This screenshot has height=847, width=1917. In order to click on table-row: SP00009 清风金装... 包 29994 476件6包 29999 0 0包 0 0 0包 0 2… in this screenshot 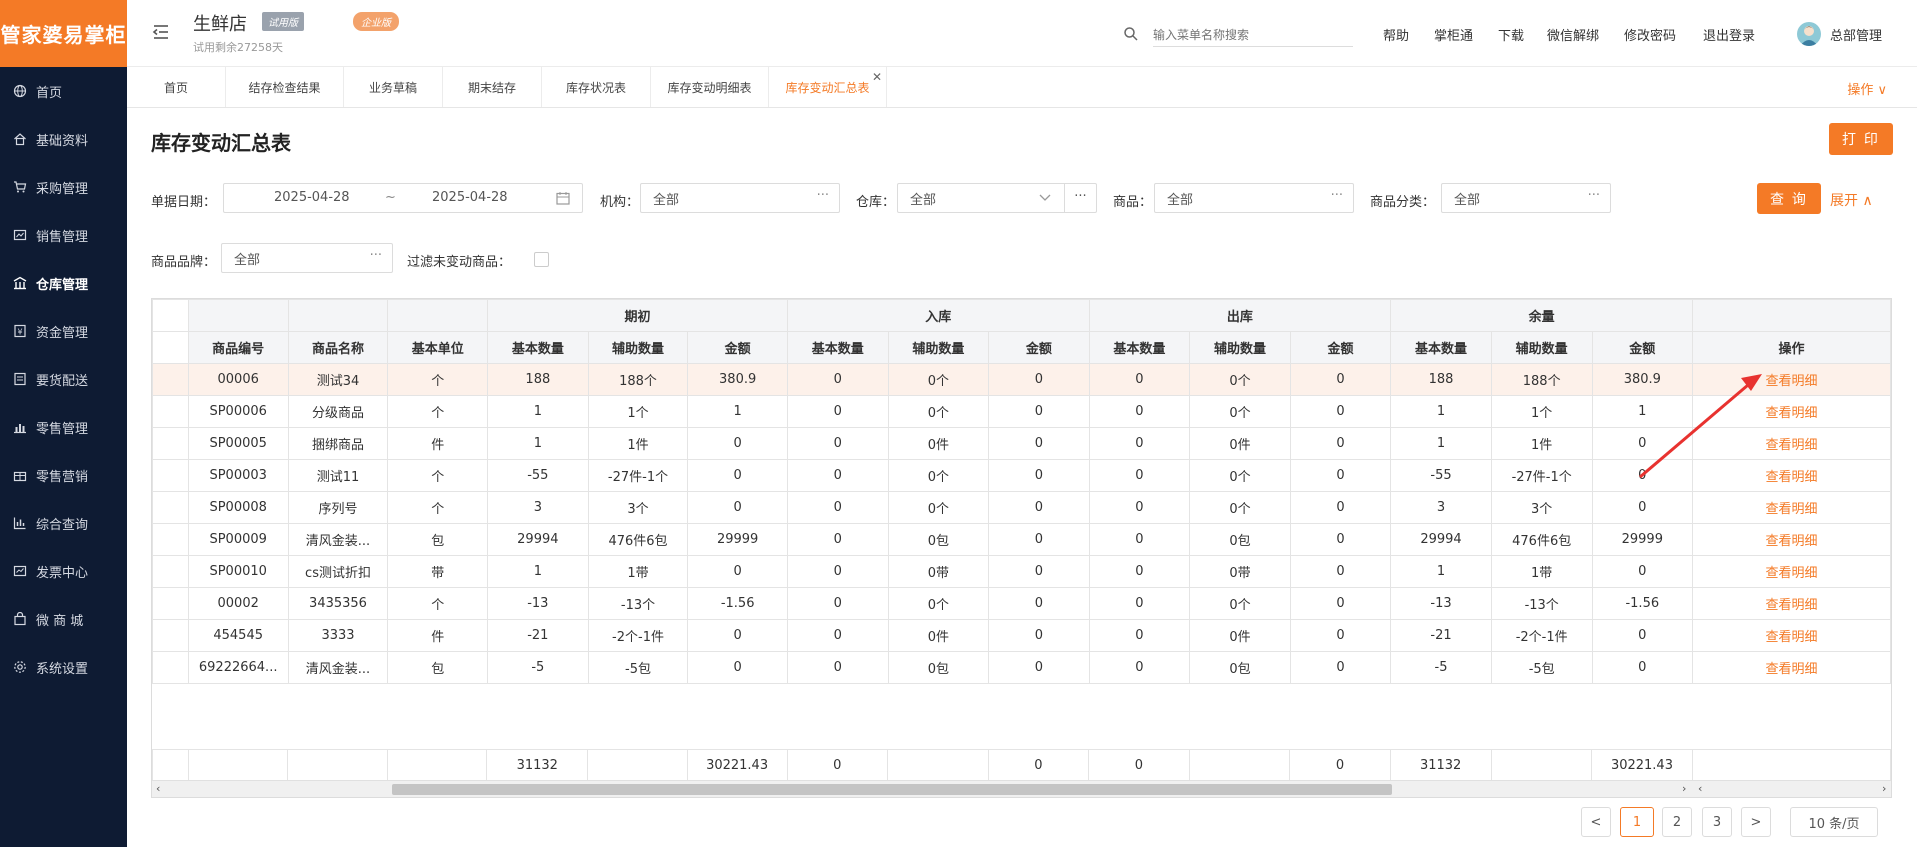, I will do `click(1021, 539)`.